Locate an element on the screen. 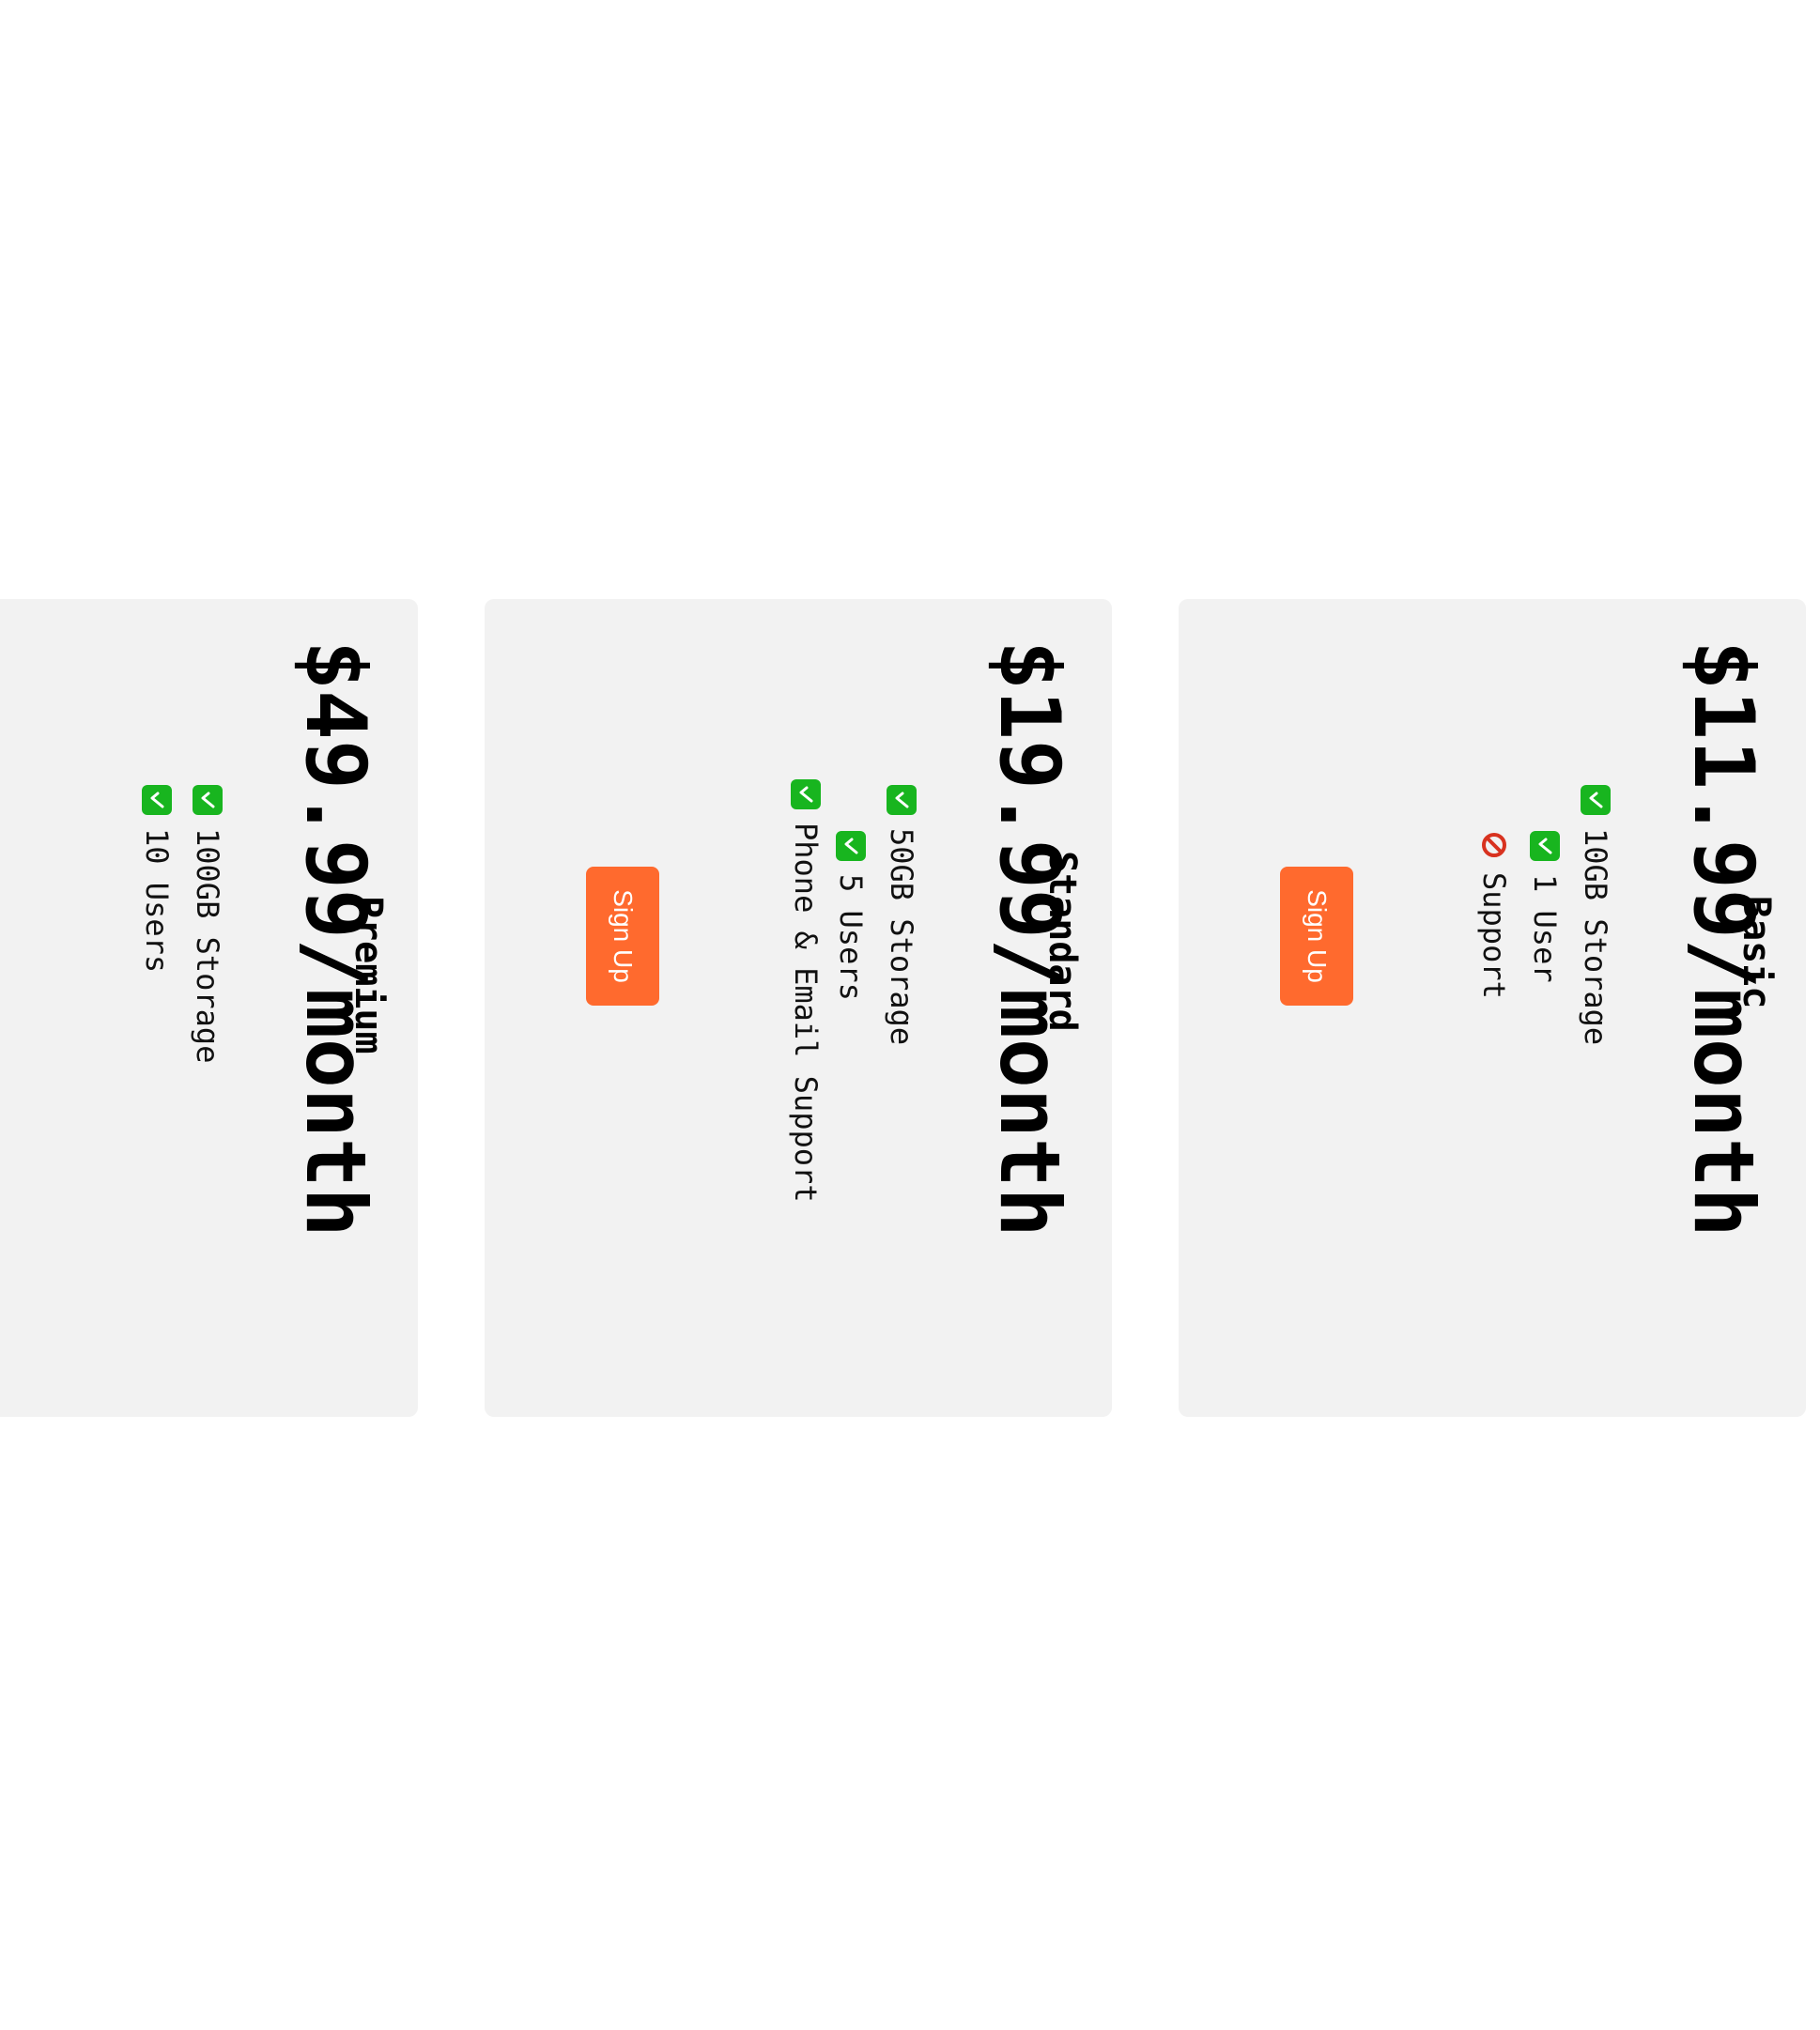 The height and width of the screenshot is (2030, 1820). feature-label: Support is located at coordinates (1494, 935).